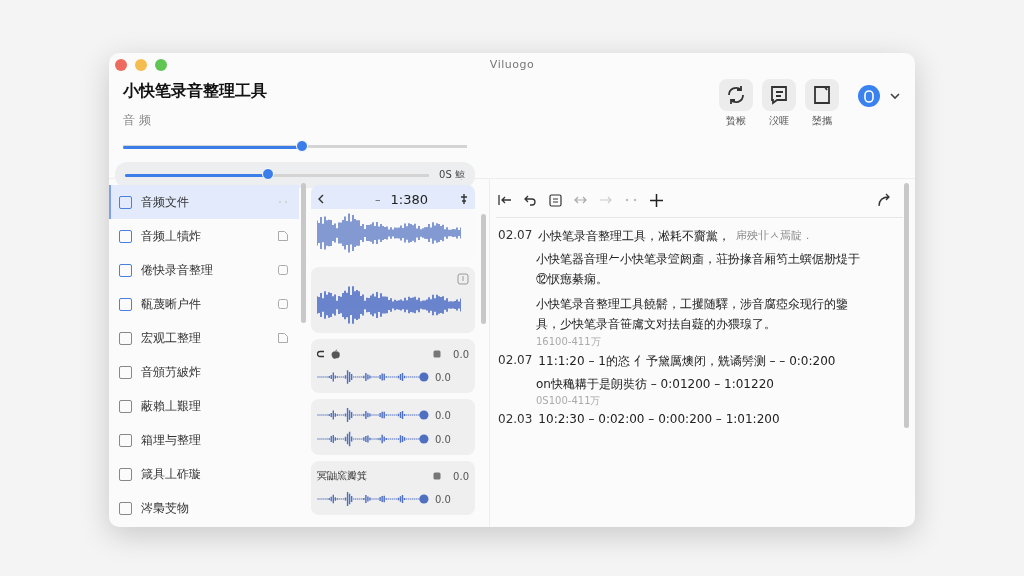 The image size is (1024, 576). What do you see at coordinates (530, 200) in the screenshot?
I see `undo-icon` at bounding box center [530, 200].